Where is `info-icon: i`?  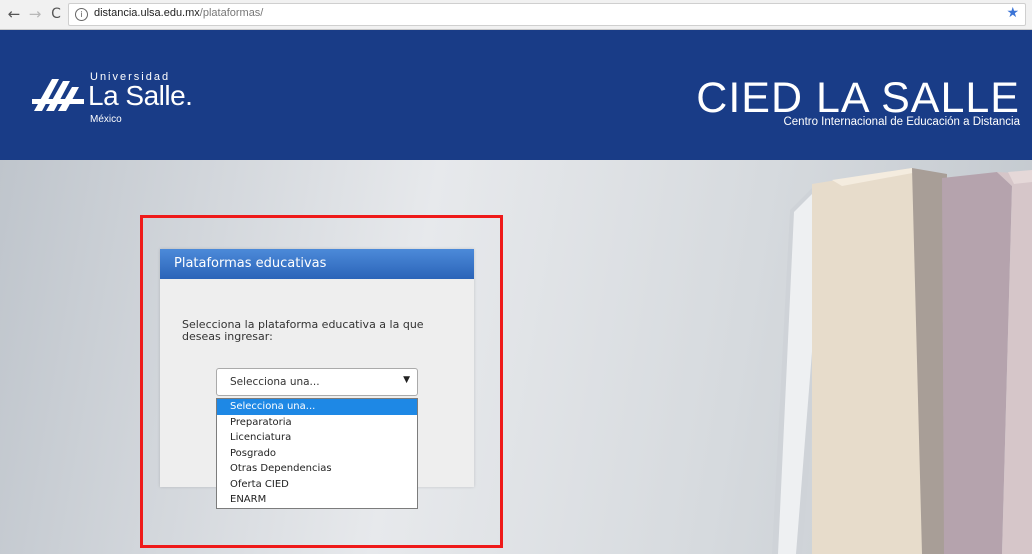 info-icon: i is located at coordinates (81, 14).